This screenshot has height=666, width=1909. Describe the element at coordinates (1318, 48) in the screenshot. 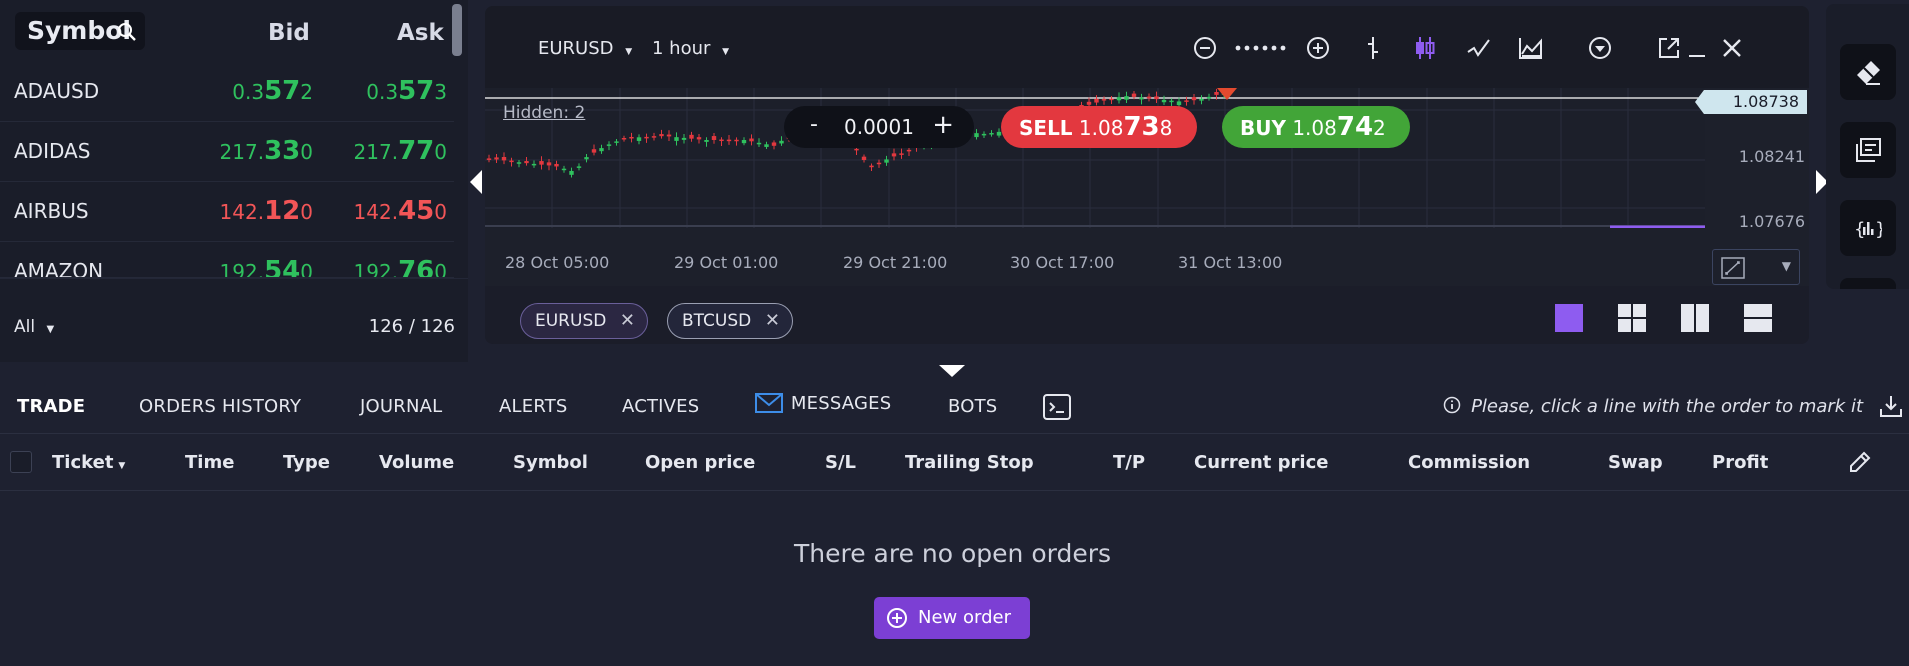

I see `zoom-in-icon` at that location.